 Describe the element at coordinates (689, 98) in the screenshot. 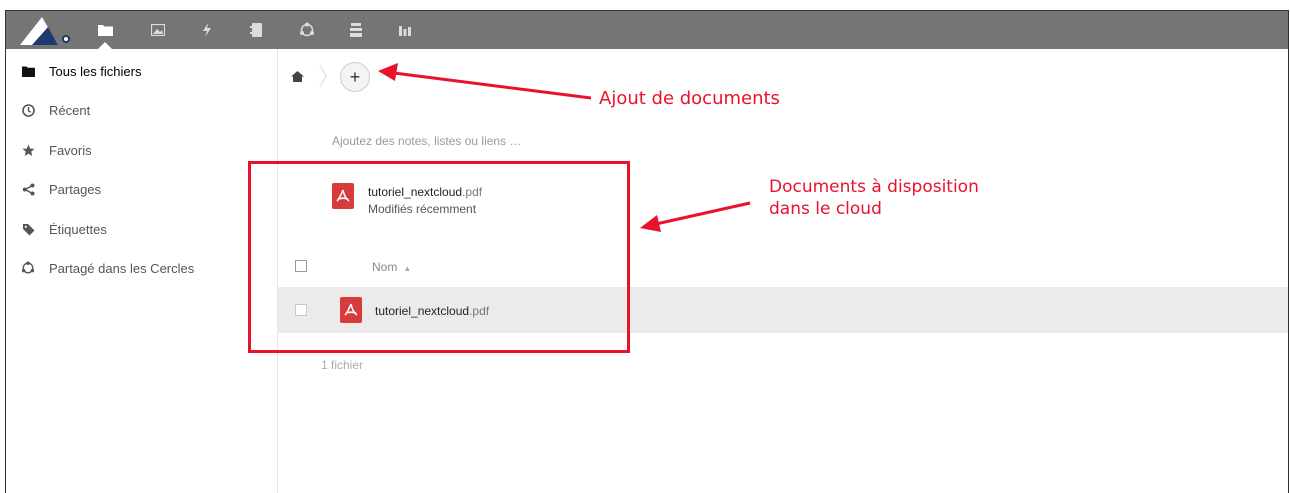

I see `annotation-add-label: Ajout de documents` at that location.